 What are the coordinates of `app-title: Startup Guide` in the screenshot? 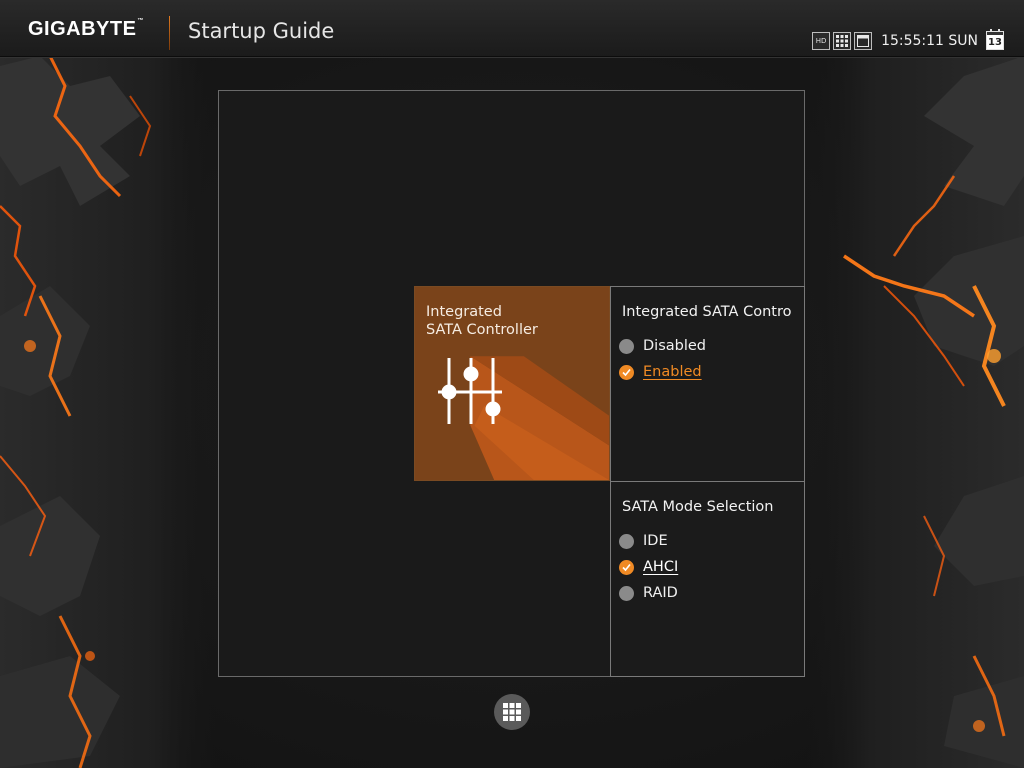 It's located at (261, 31).